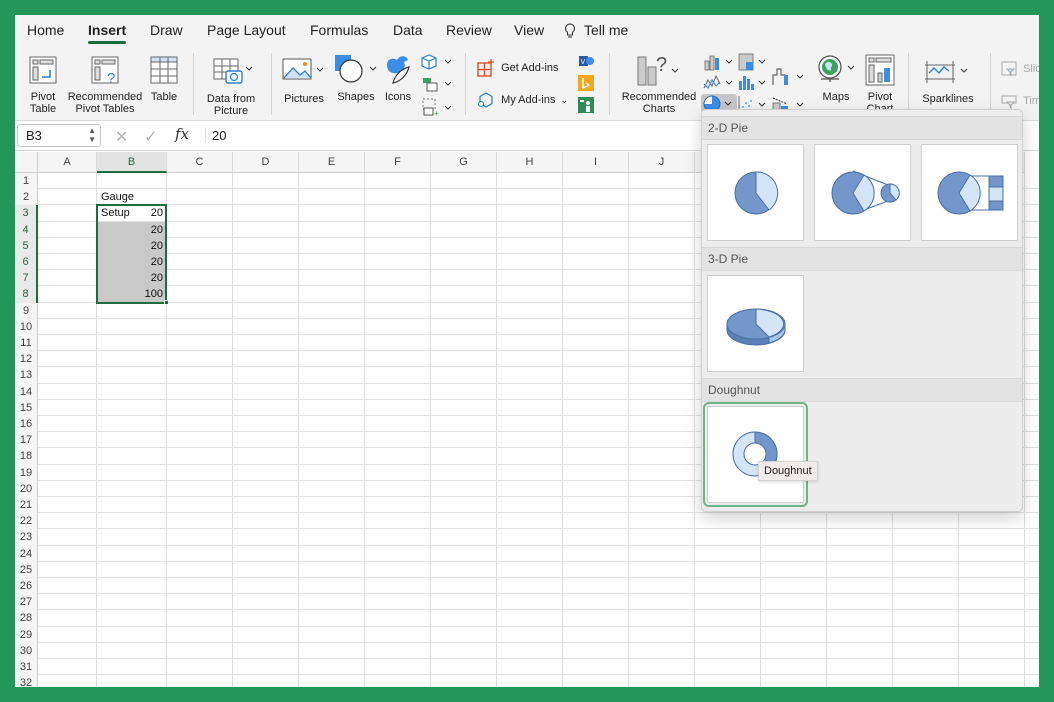 The width and height of the screenshot is (1054, 702). I want to click on insert-function-button: fx, so click(182, 134).